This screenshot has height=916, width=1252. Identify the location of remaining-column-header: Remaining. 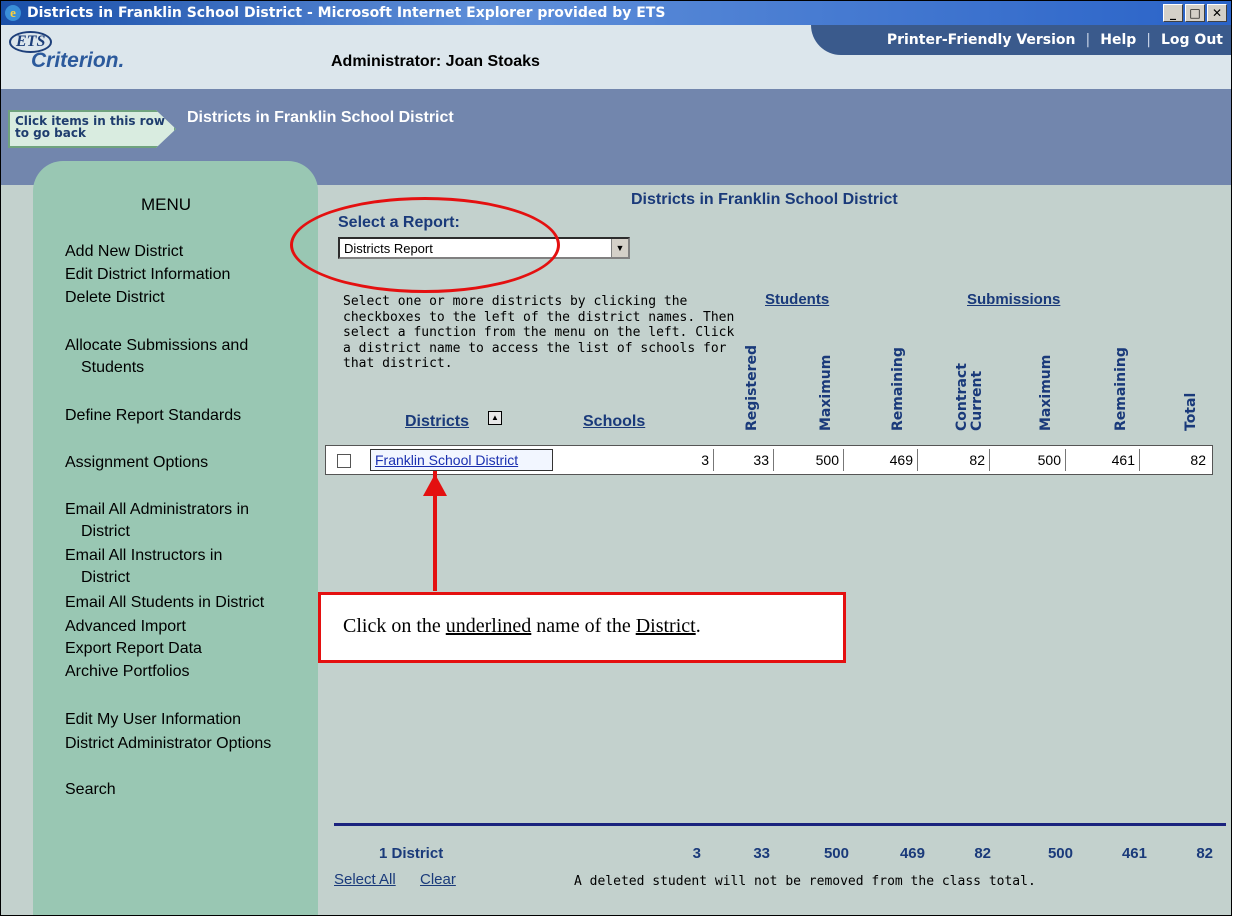
(898, 377).